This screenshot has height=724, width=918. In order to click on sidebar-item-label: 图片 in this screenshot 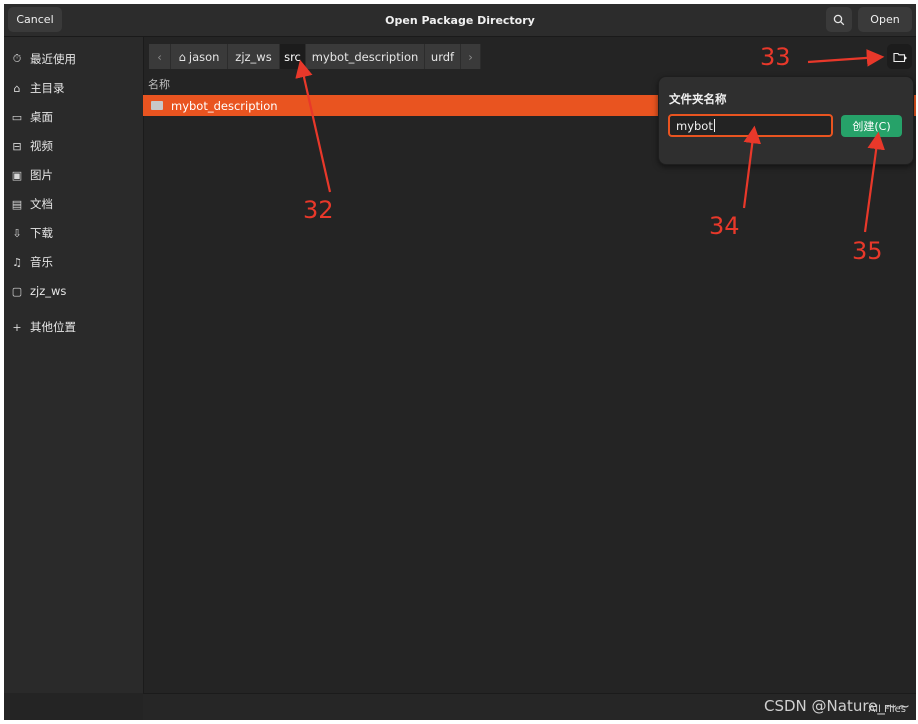, I will do `click(41, 175)`.